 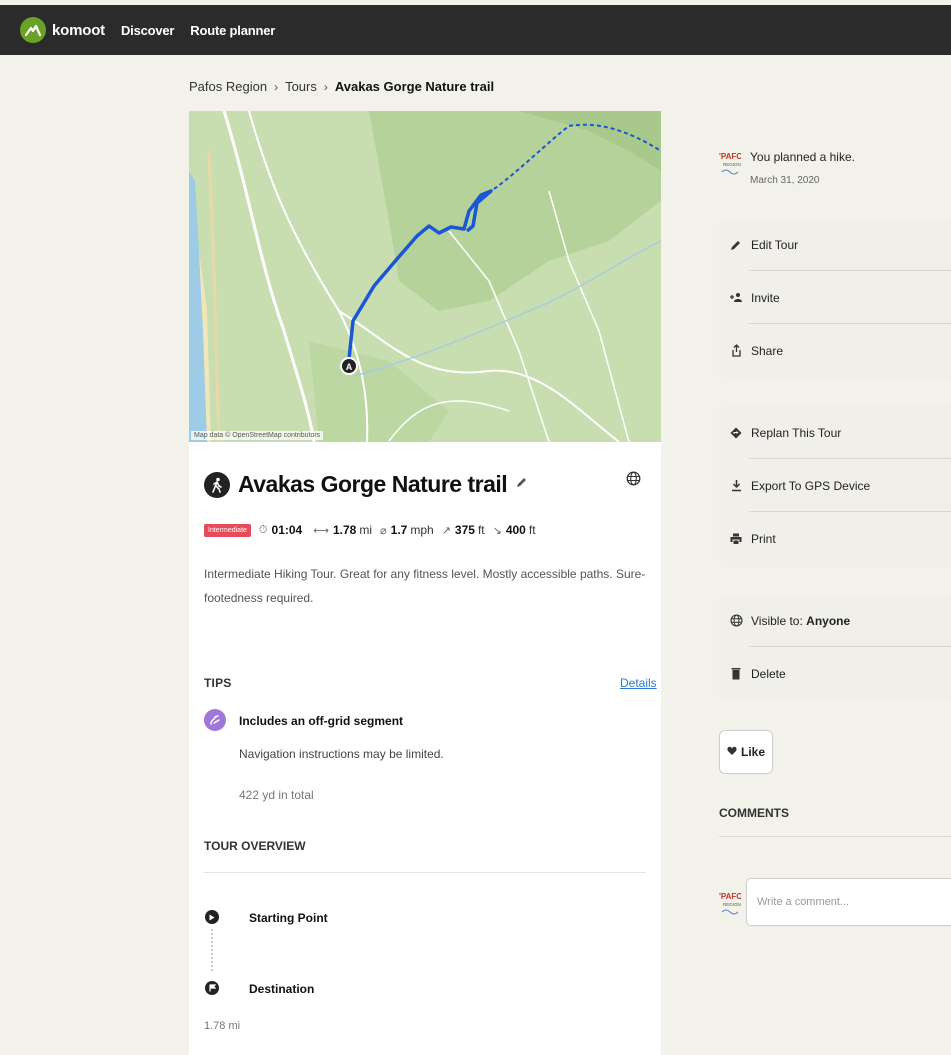 What do you see at coordinates (257, 435) in the screenshot?
I see `map-attribution: Map data © OpenStreetMap contributors` at bounding box center [257, 435].